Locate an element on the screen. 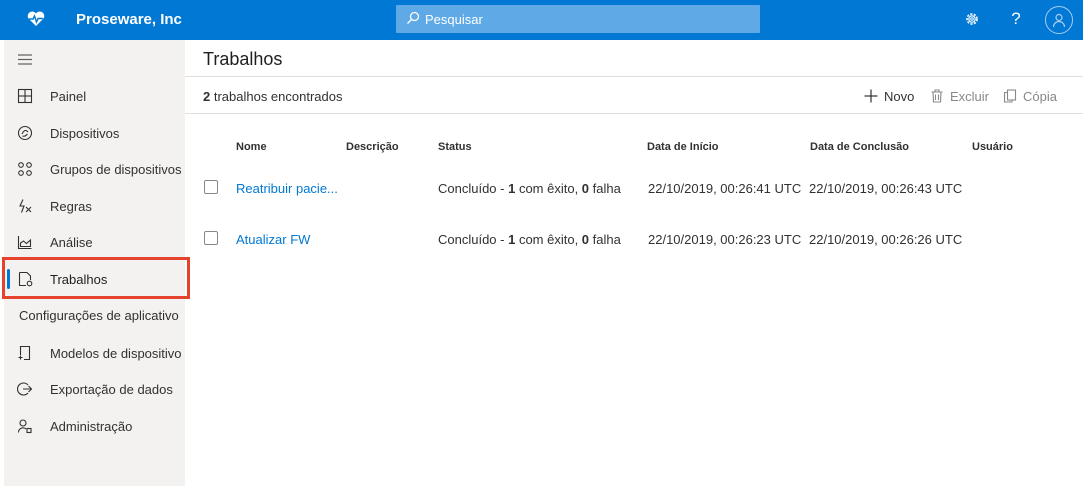 Image resolution: width=1083 pixels, height=486 pixels. delete-button-label: Excluir is located at coordinates (970, 96).